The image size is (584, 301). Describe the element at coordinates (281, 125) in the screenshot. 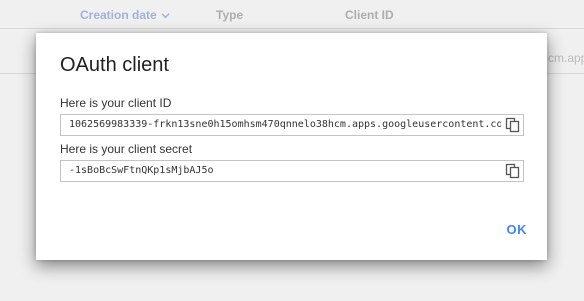

I see `client-id-input` at that location.